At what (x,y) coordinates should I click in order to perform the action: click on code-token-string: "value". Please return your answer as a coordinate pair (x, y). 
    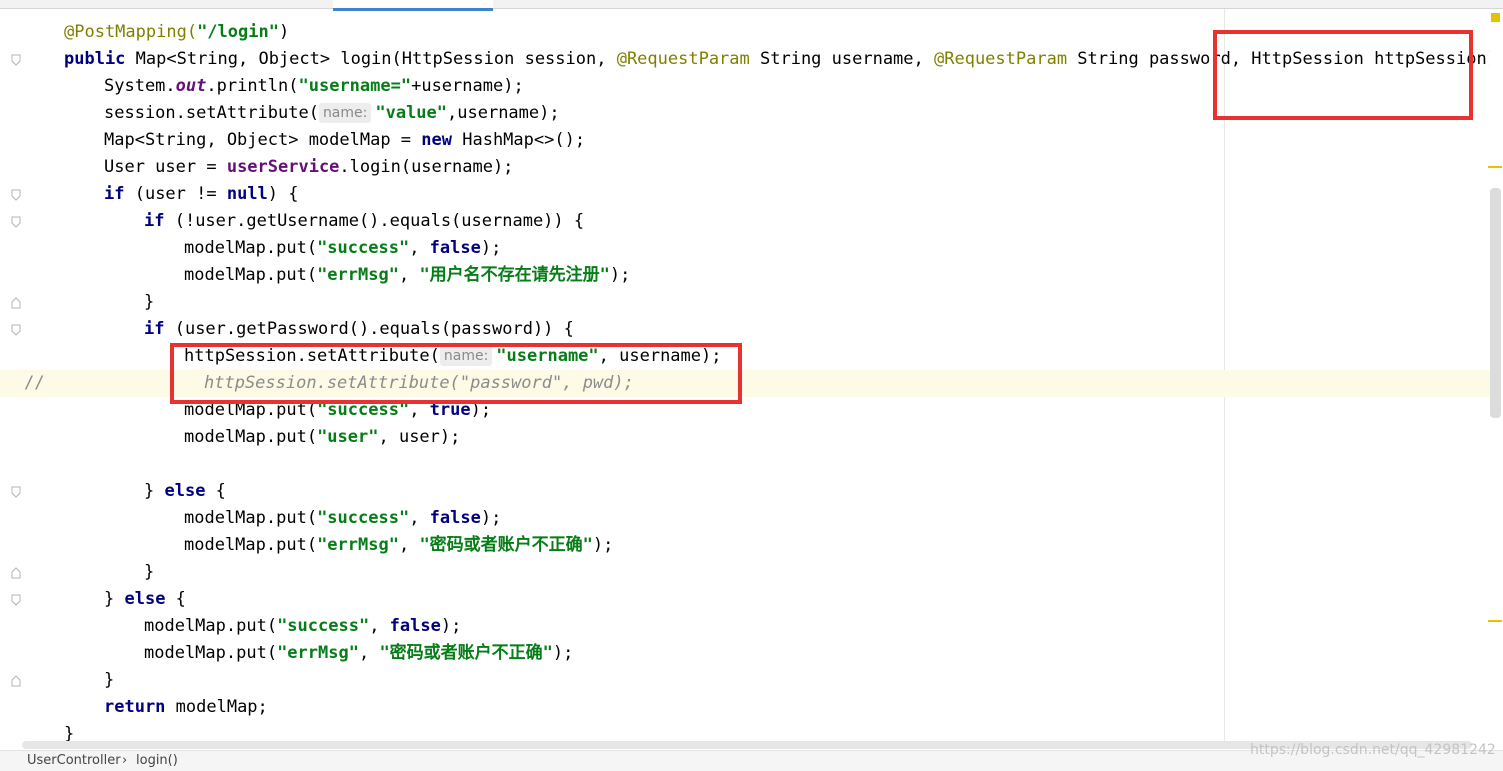
    Looking at the image, I should click on (411, 113).